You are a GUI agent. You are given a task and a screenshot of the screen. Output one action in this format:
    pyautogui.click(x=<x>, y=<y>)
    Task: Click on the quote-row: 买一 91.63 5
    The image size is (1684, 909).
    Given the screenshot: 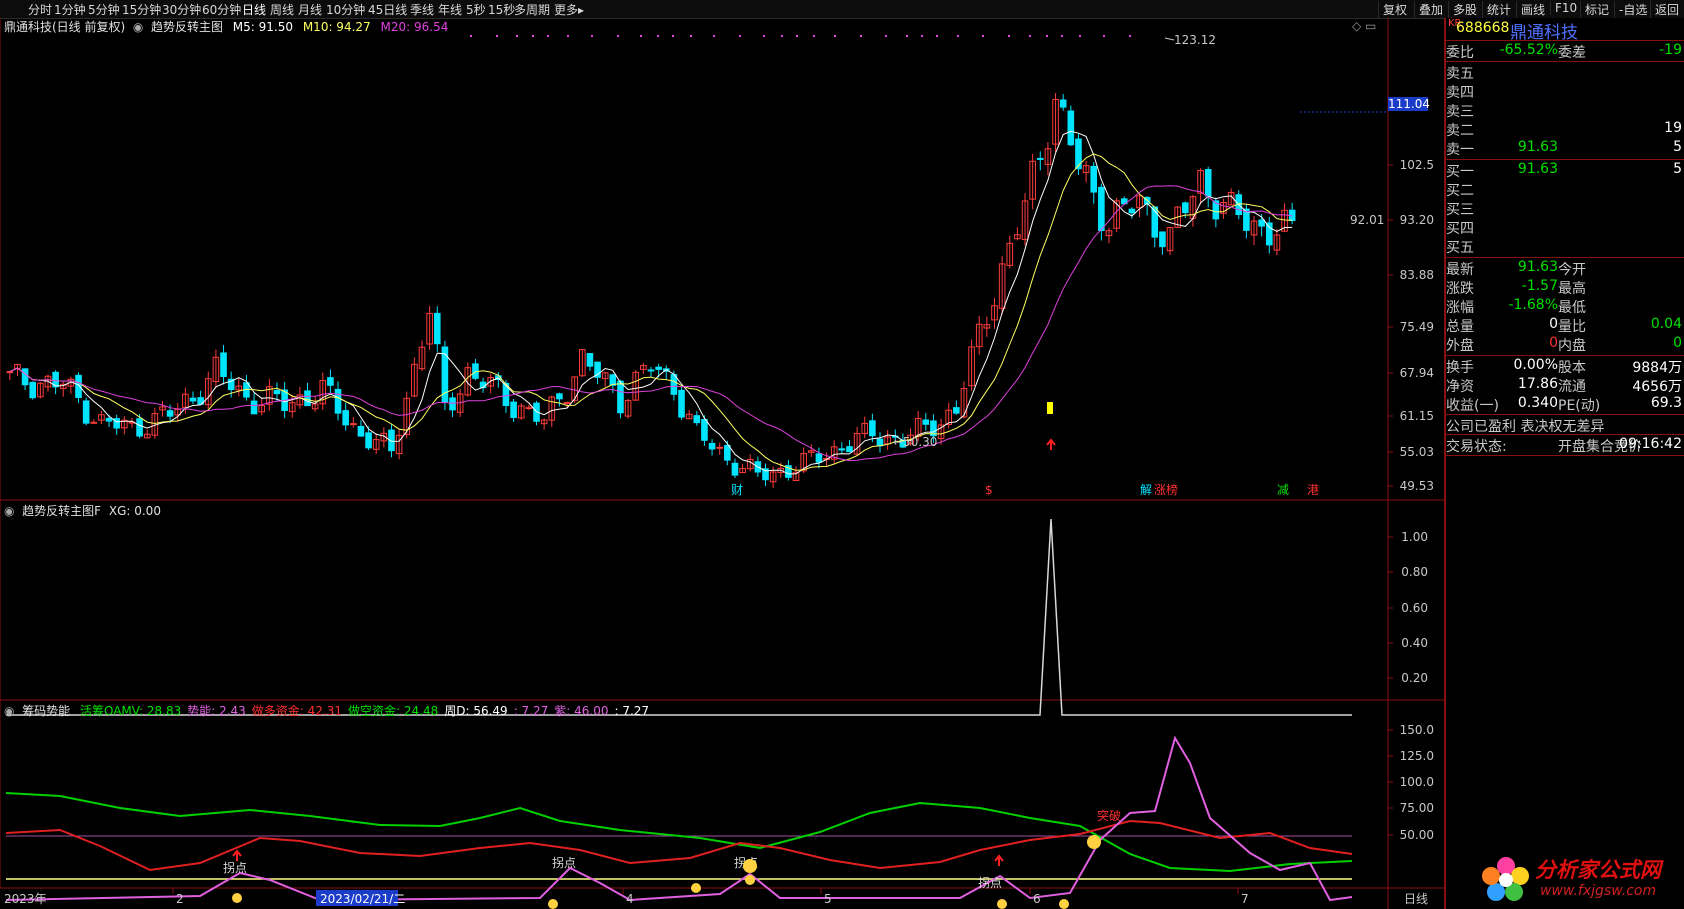 What is the action you would take?
    pyautogui.click(x=1565, y=170)
    